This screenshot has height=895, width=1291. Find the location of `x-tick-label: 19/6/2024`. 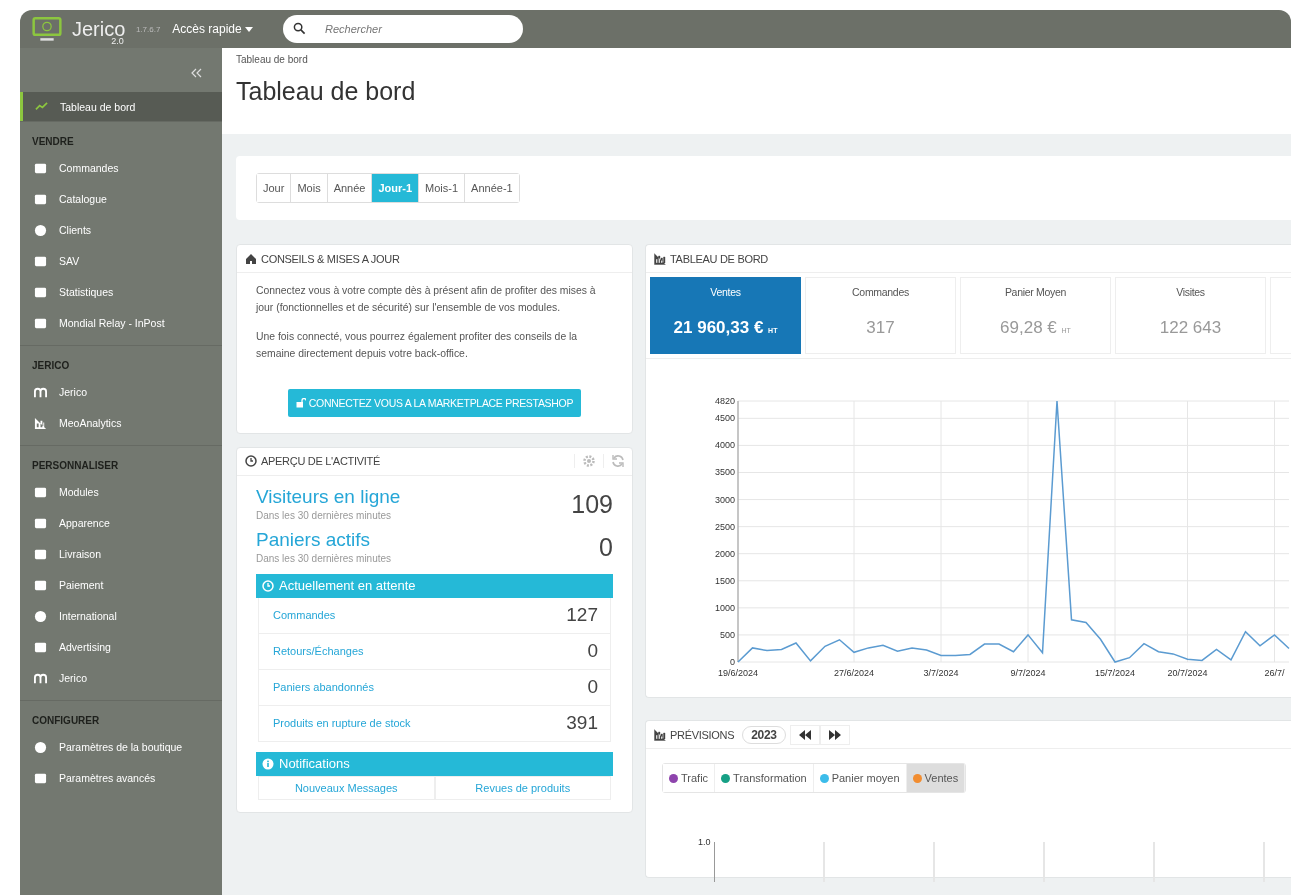

x-tick-label: 19/6/2024 is located at coordinates (738, 673).